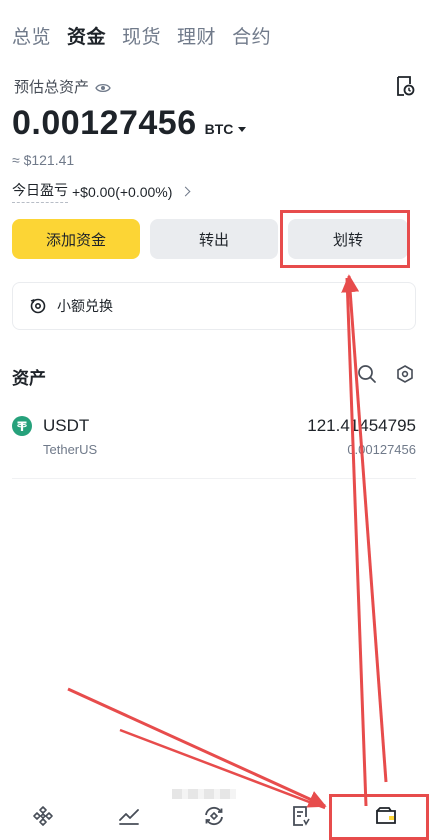 The height and width of the screenshot is (840, 429). Describe the element at coordinates (251, 35) in the screenshot. I see `tab-futures: 合约` at that location.